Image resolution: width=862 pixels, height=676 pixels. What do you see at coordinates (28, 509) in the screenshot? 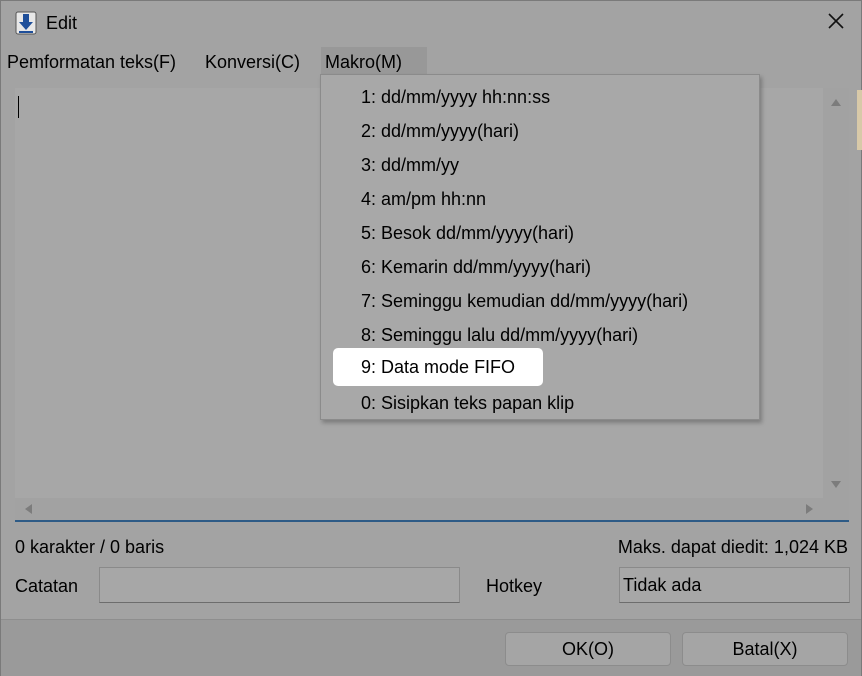
I see `scroll-left-icon` at bounding box center [28, 509].